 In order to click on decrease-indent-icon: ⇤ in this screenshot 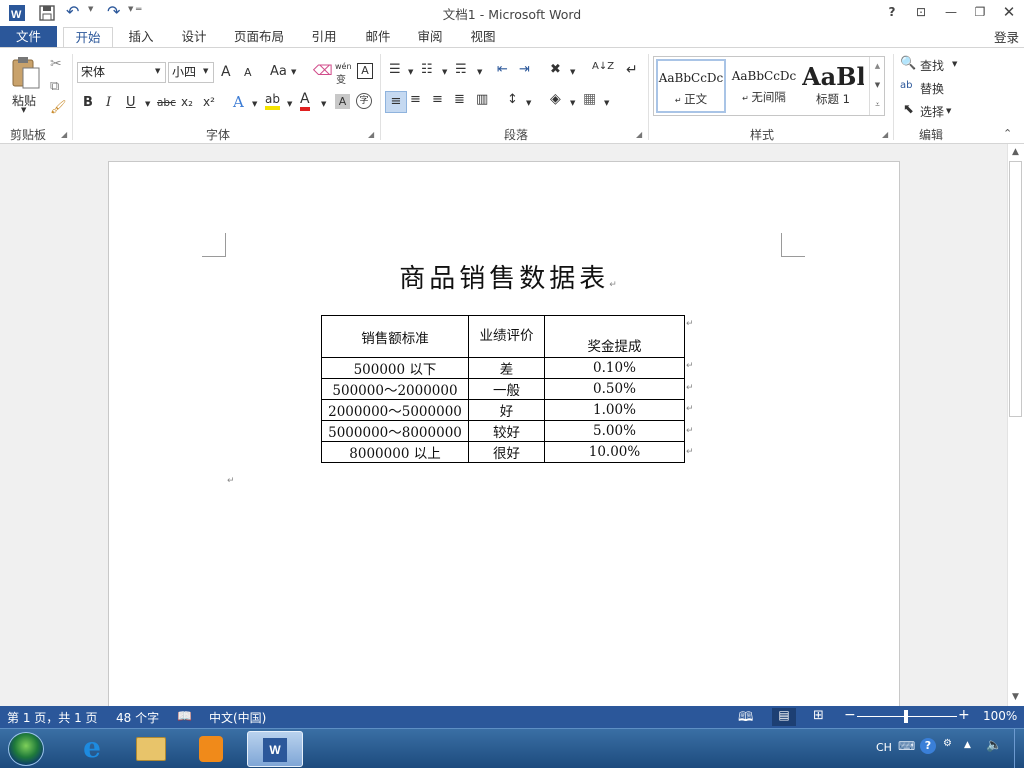, I will do `click(502, 69)`.